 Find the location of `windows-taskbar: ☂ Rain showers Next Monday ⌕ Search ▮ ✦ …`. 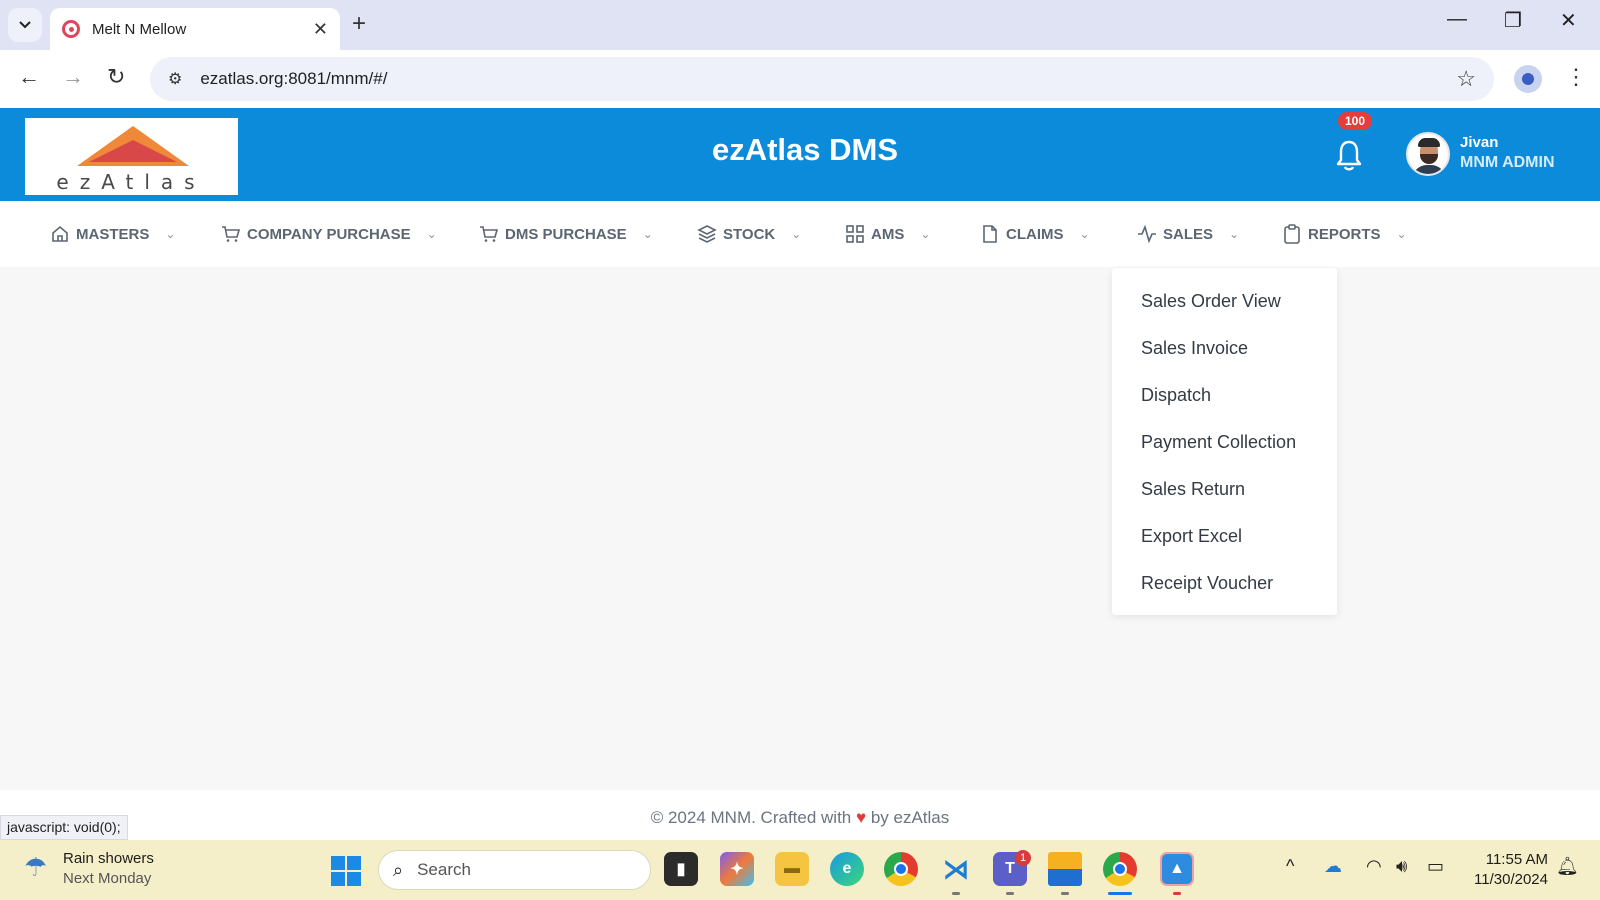

windows-taskbar: ☂ Rain showers Next Monday ⌕ Search ▮ ✦ … is located at coordinates (800, 870).